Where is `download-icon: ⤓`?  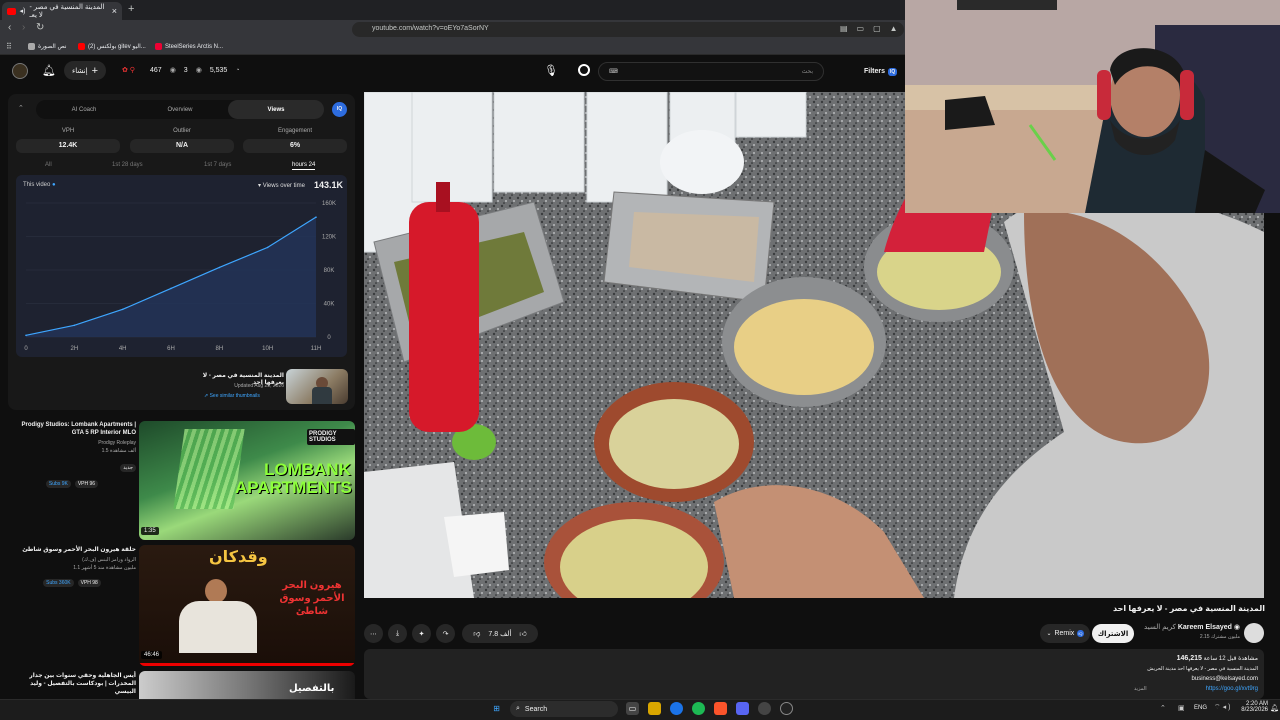
download-icon: ⤓ is located at coordinates (397, 633).